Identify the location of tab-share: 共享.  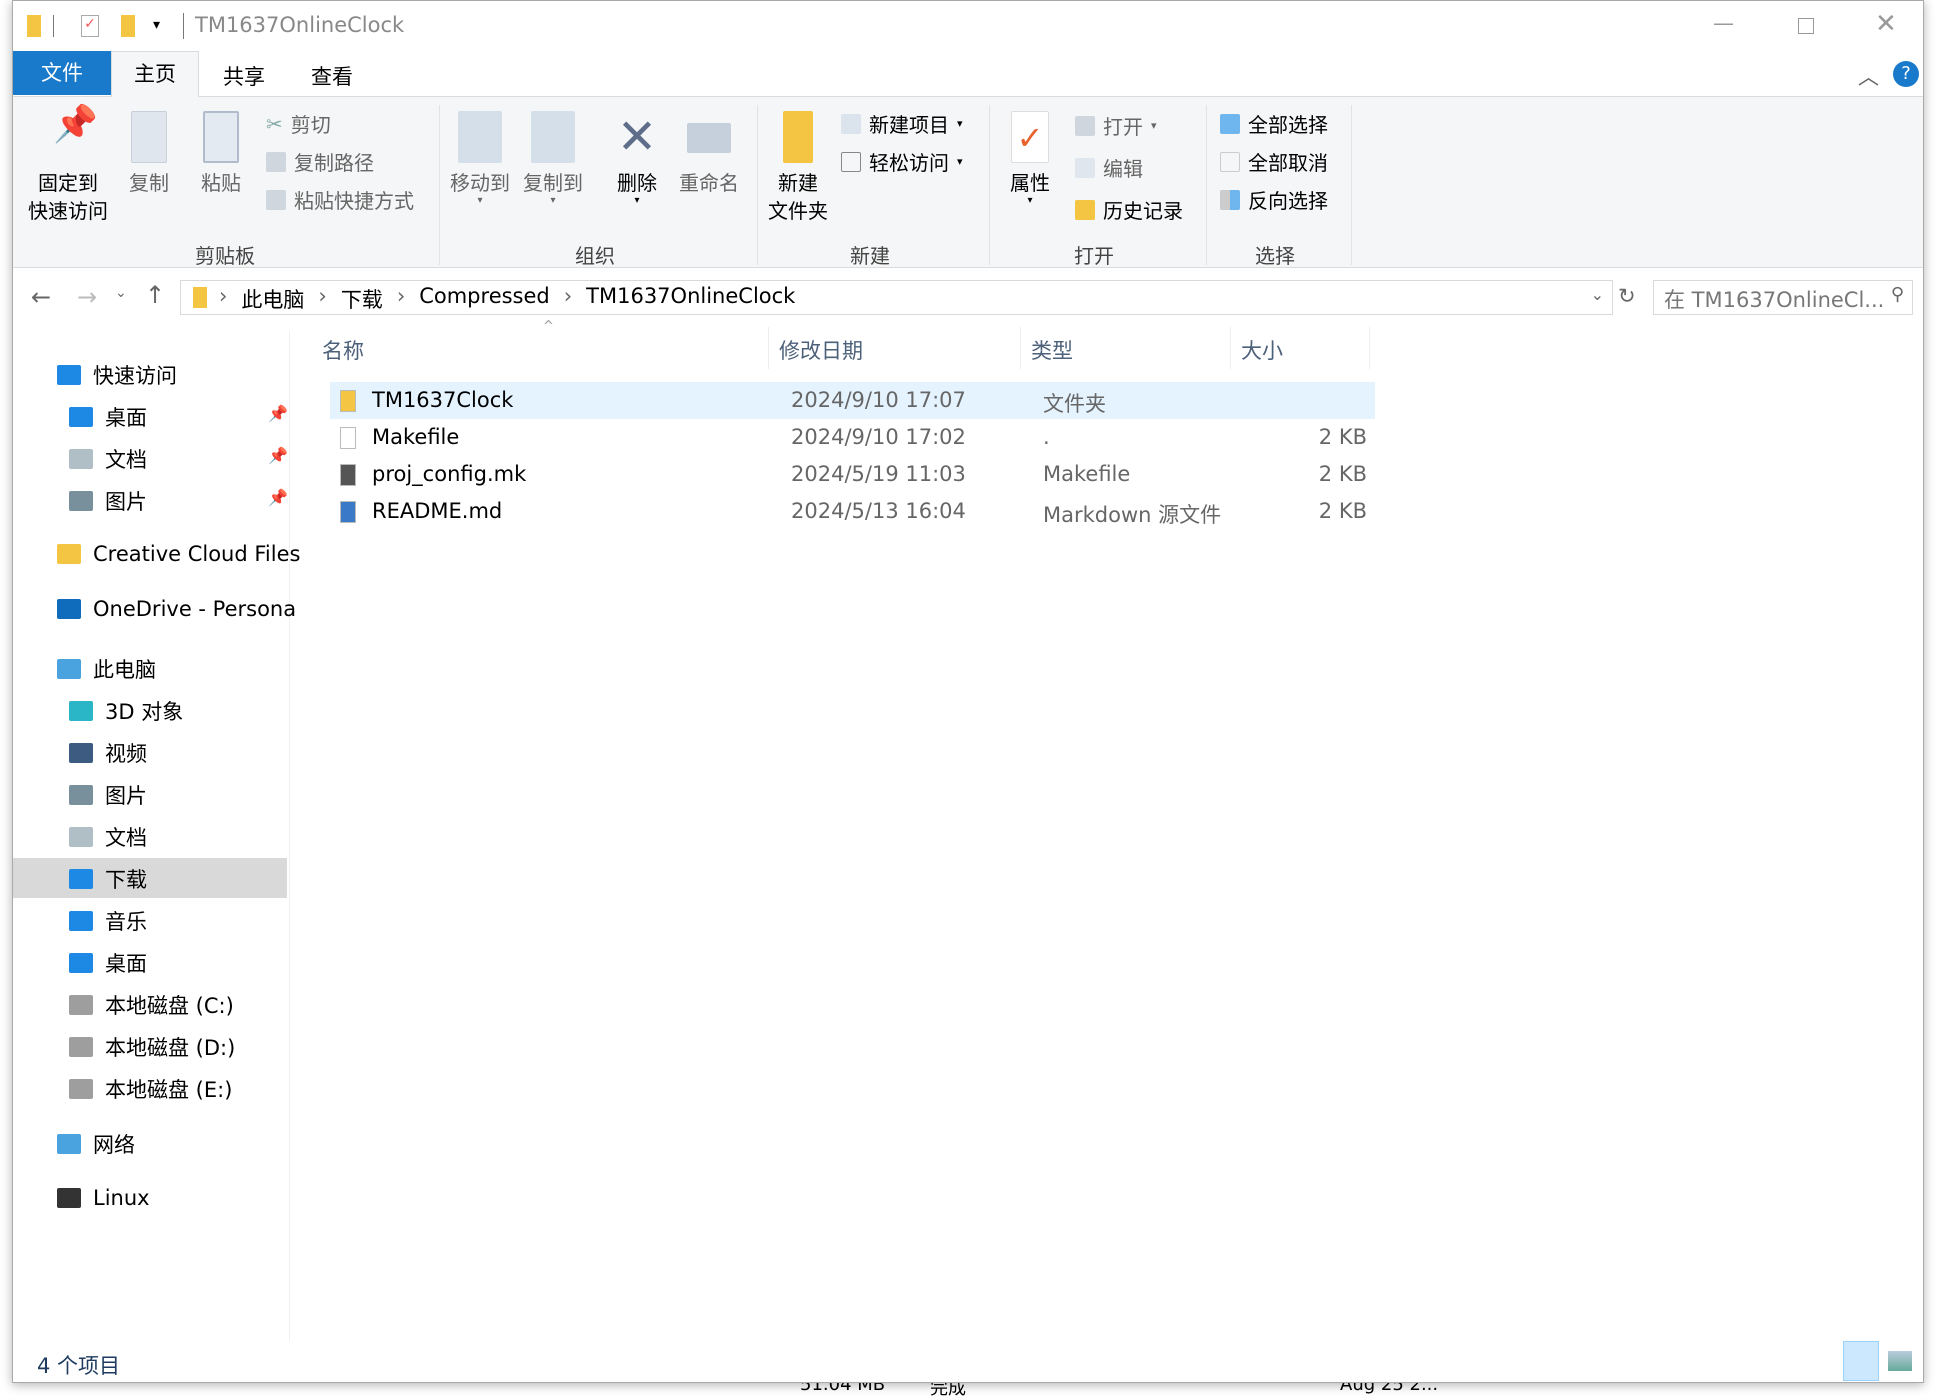
(244, 76).